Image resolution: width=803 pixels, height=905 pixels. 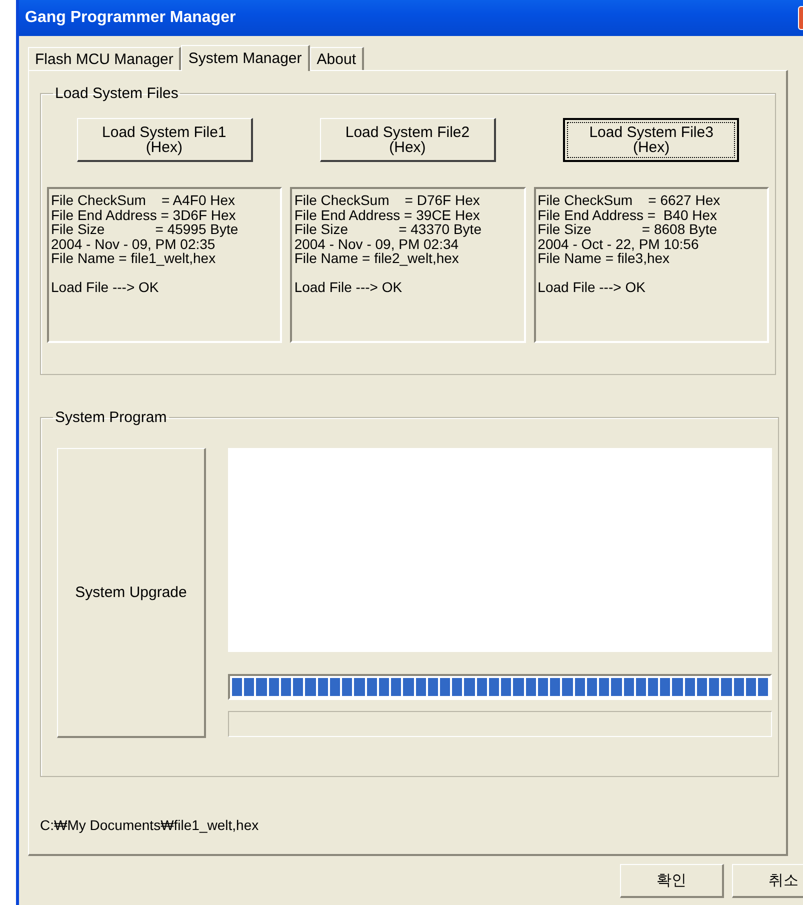 I want to click on tab: System Manager, so click(x=245, y=58).